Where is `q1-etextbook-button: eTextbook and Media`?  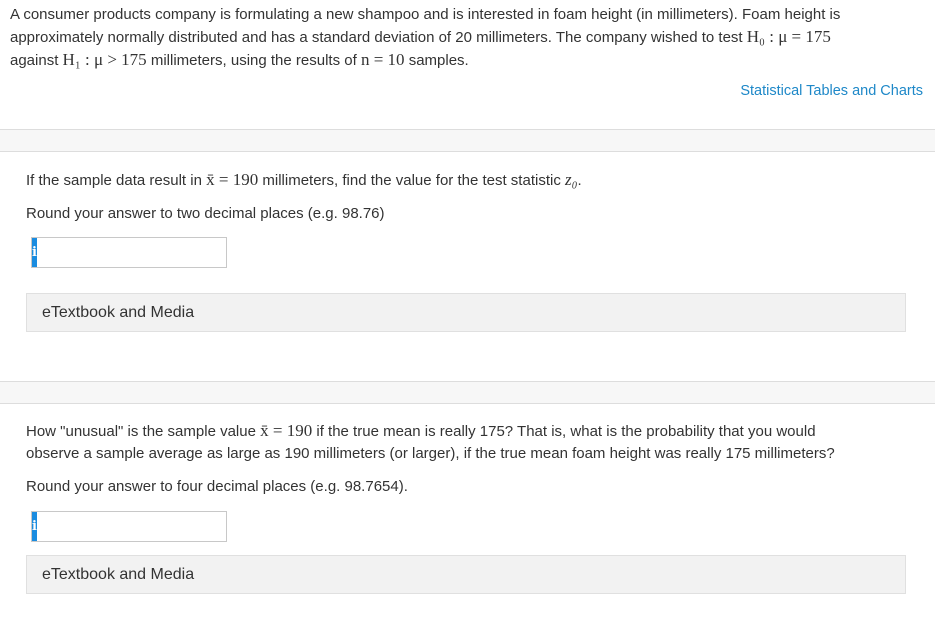
q1-etextbook-button: eTextbook and Media is located at coordinates (466, 312).